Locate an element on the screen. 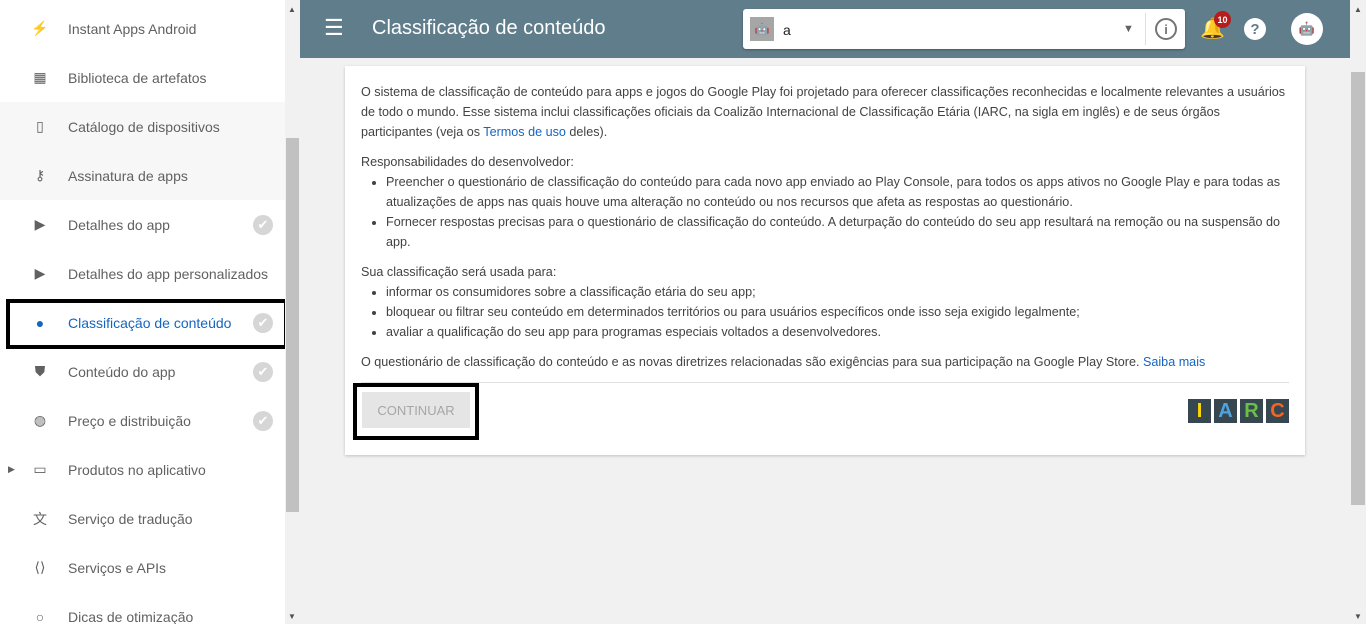 Image resolution: width=1366 pixels, height=624 pixels. translate-icon: 文 is located at coordinates (40, 518).